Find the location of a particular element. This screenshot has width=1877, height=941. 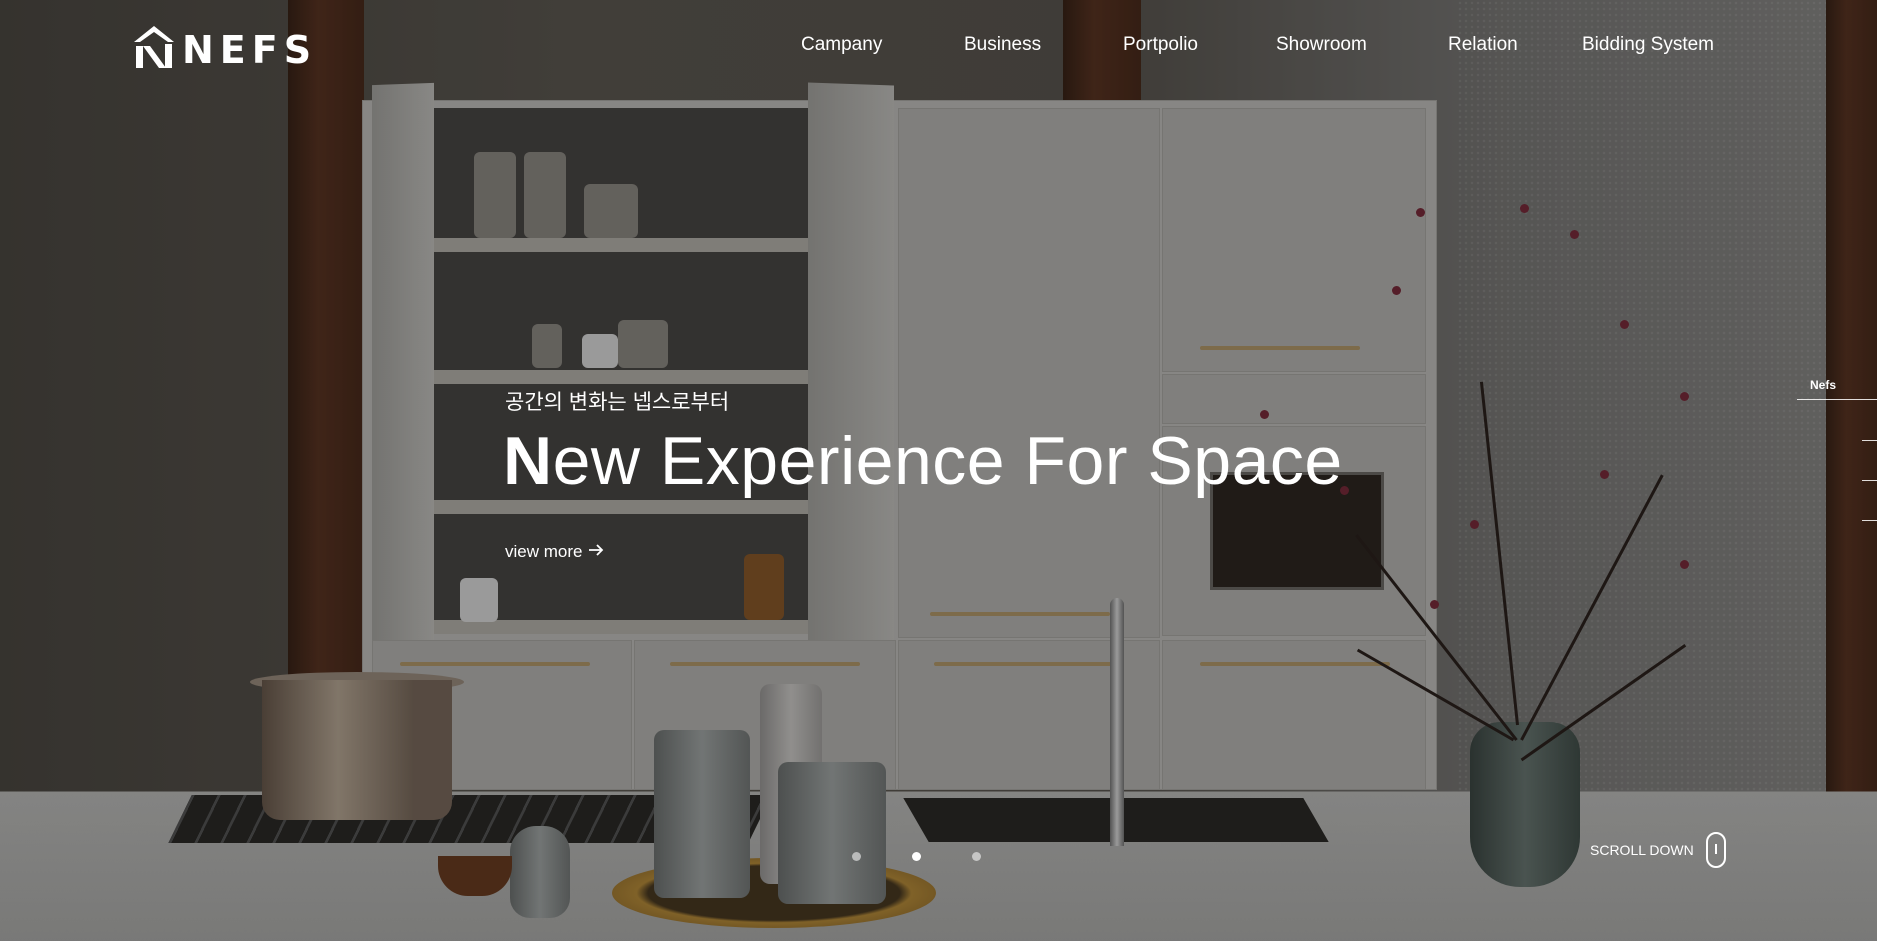

scroll-down-button: SCROLL DOWN is located at coordinates (1658, 850).